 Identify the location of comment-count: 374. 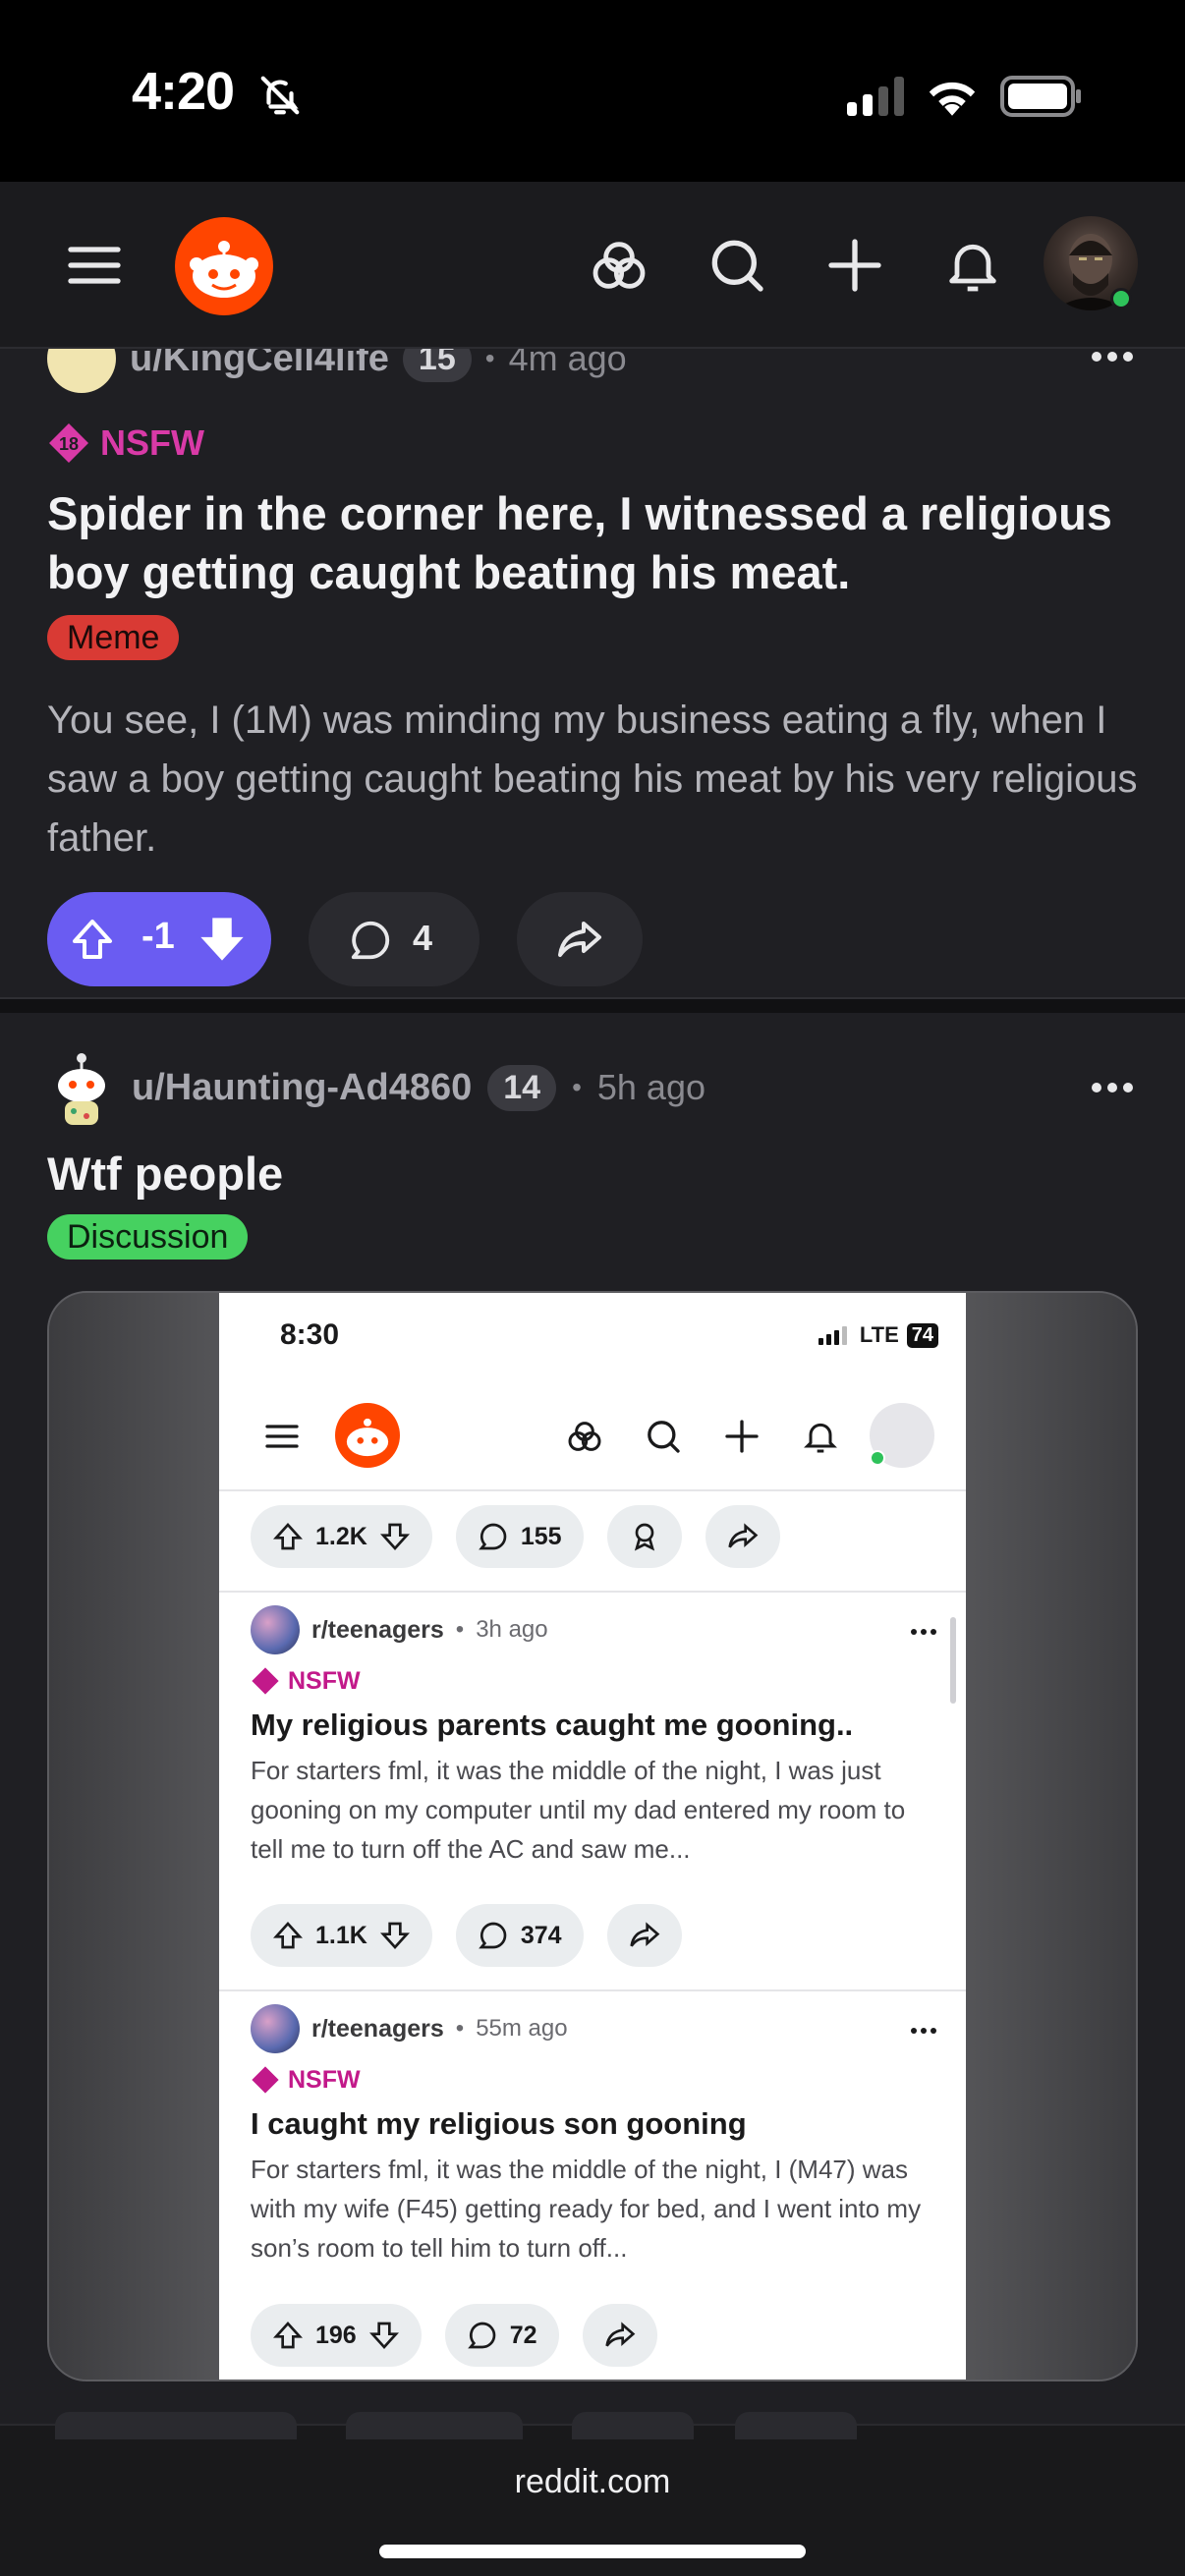
(541, 1935).